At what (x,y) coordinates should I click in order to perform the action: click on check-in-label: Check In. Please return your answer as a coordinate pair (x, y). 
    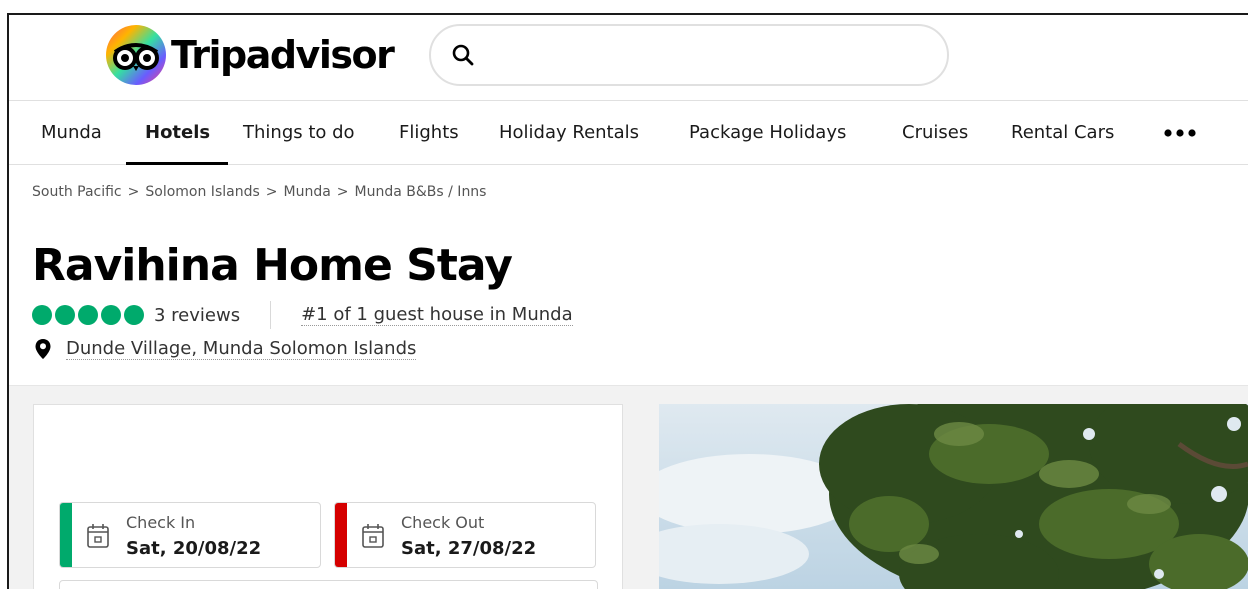
    Looking at the image, I should click on (161, 522).